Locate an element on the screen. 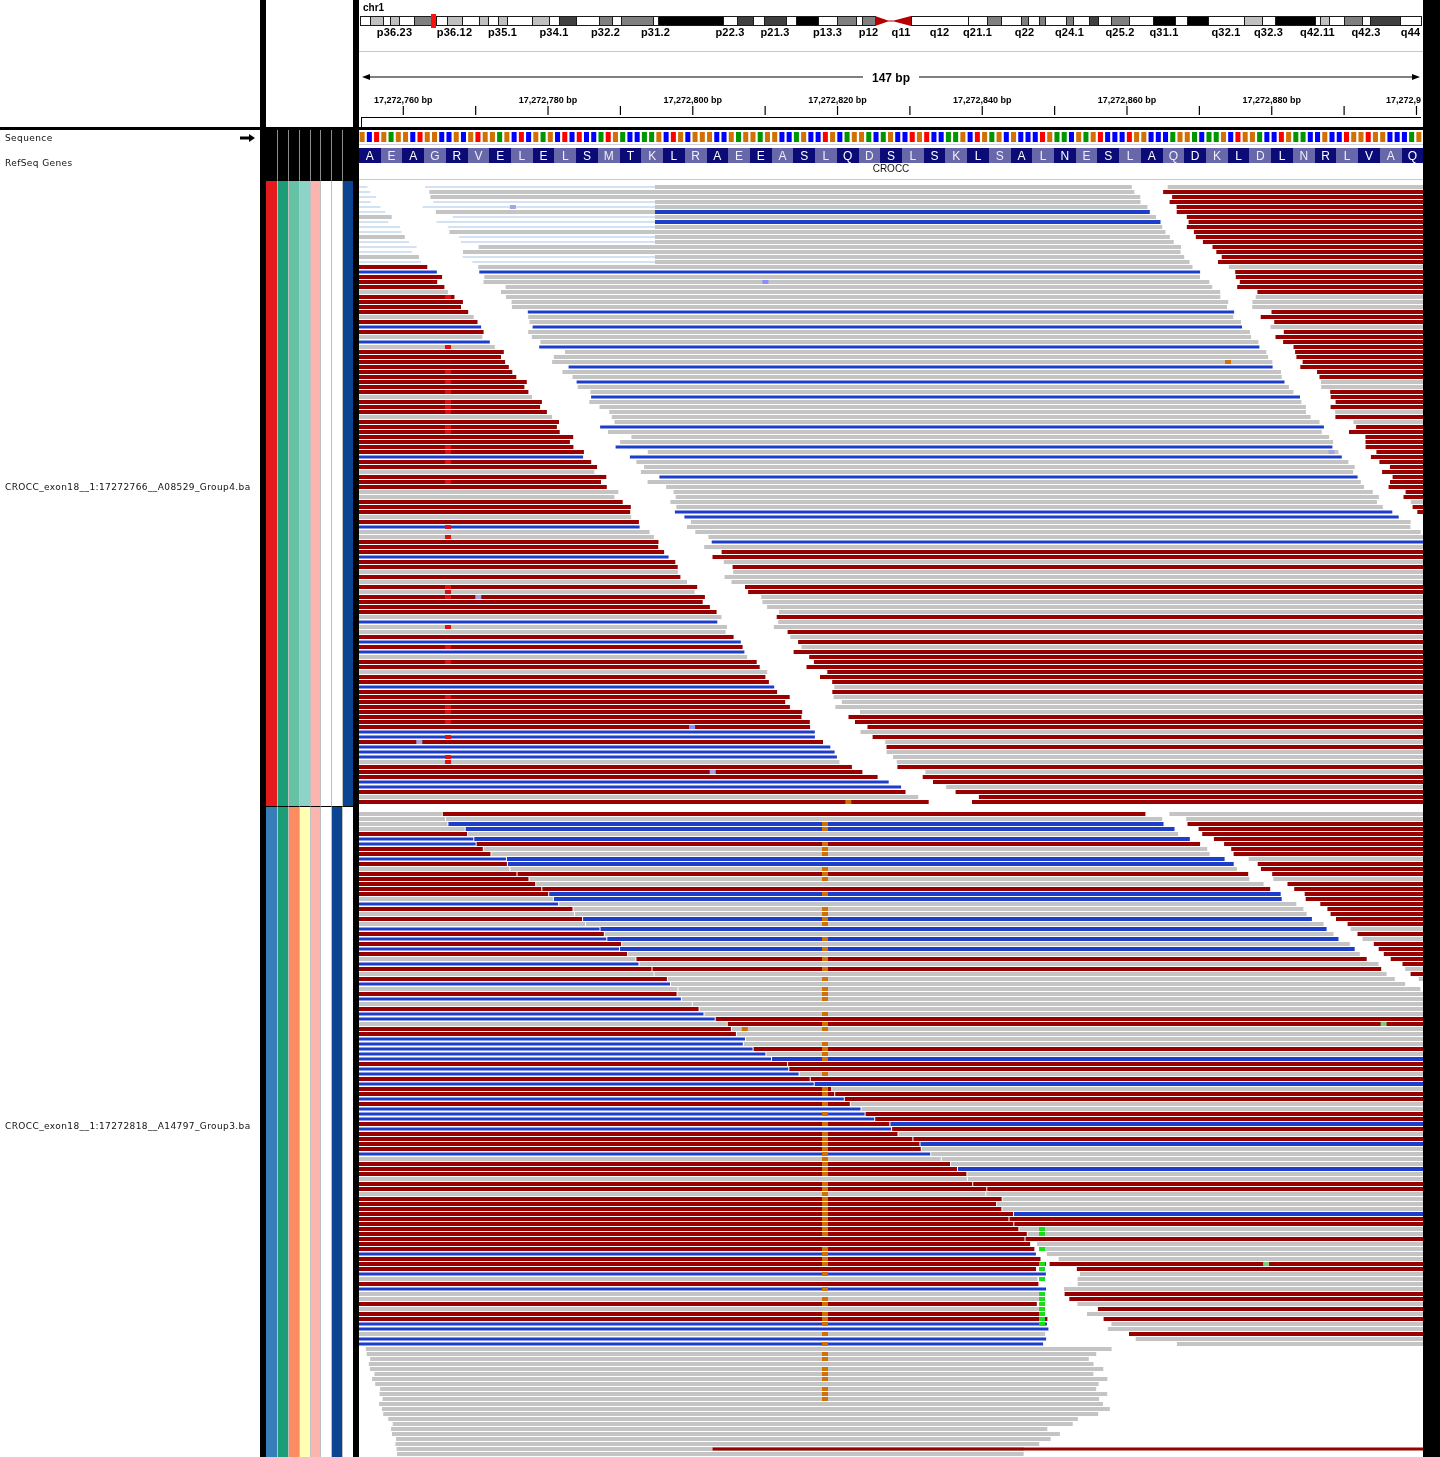 This screenshot has height=1457, width=1440. cytoband-label: q44 is located at coordinates (1410, 32).